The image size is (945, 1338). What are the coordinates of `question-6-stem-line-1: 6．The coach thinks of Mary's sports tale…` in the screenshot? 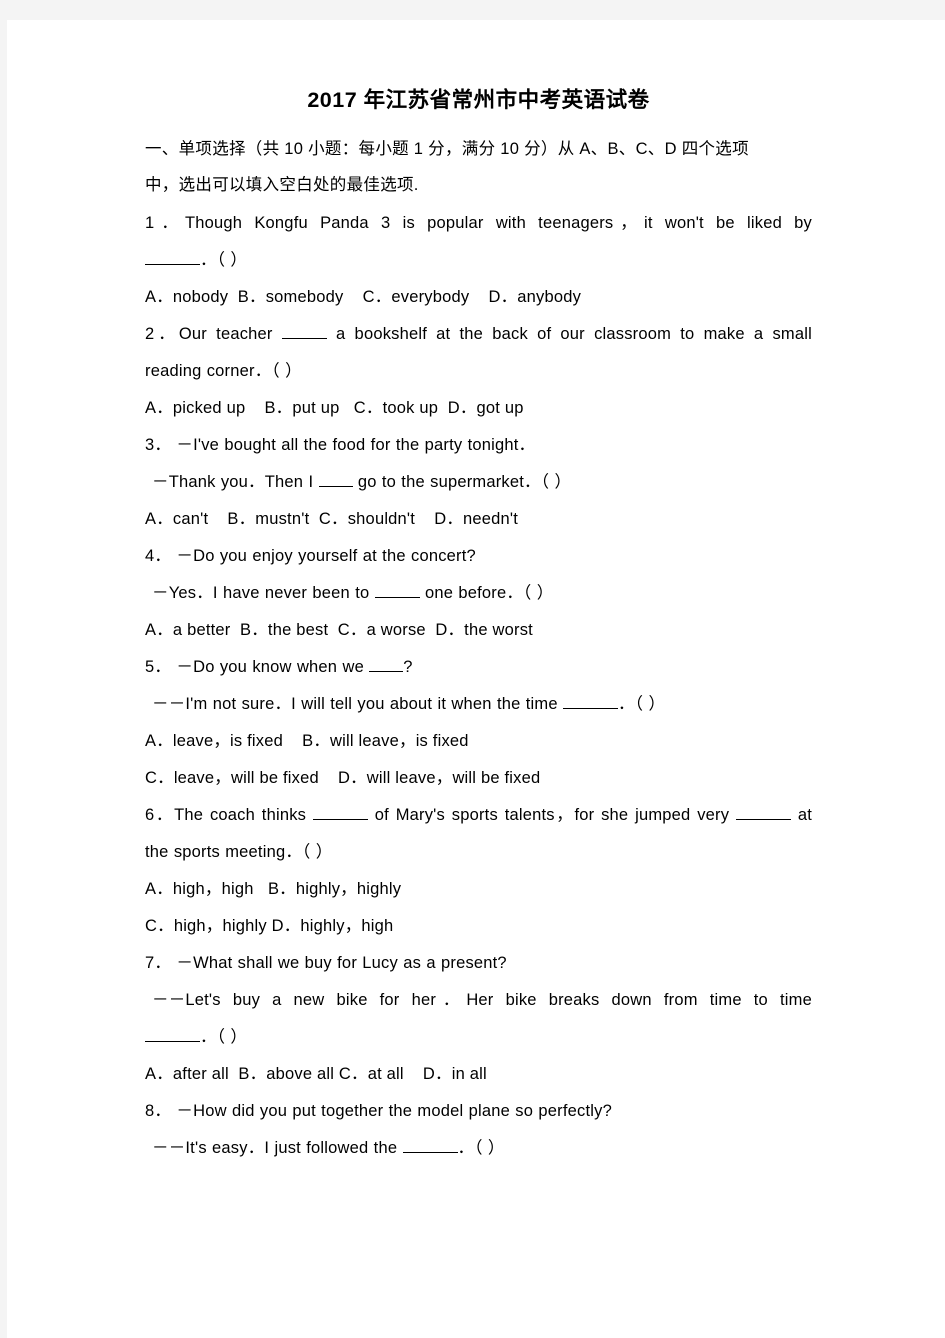 It's located at (478, 815).